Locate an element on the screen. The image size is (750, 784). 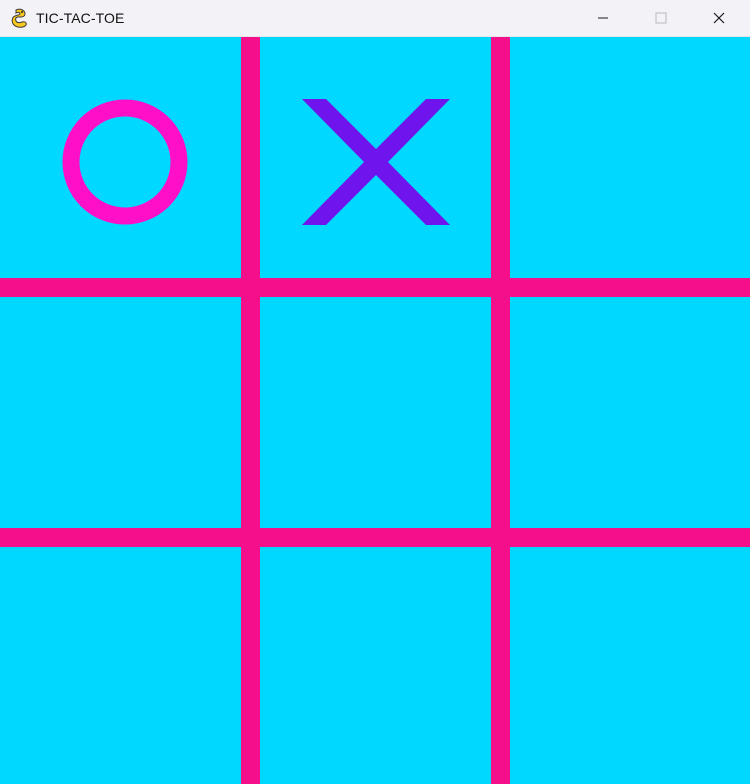
minimize-icon is located at coordinates (603, 18).